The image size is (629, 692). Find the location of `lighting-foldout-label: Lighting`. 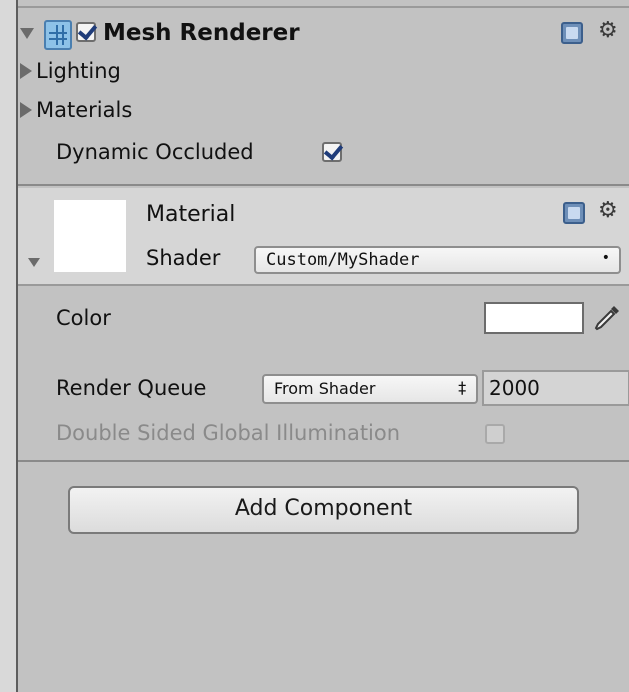

lighting-foldout-label: Lighting is located at coordinates (78, 71).